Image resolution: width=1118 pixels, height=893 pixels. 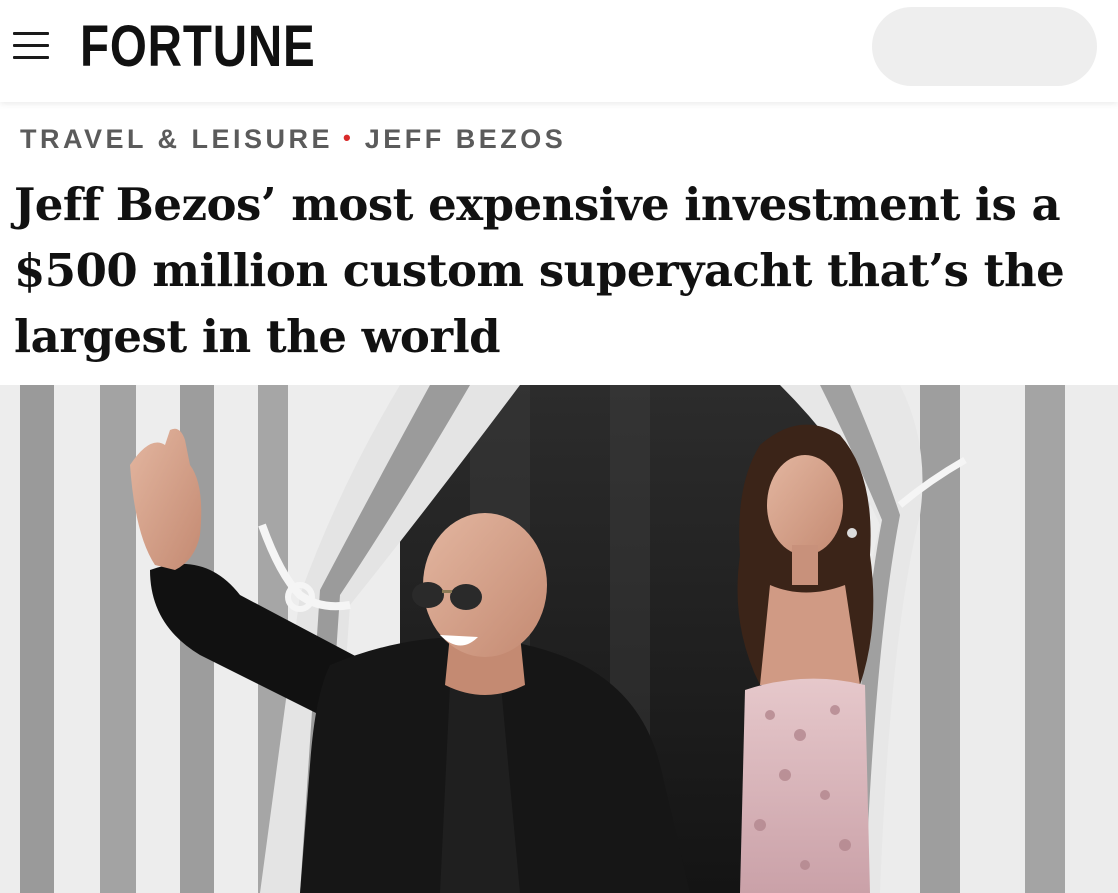 I want to click on article-kicker: TRAVEL & LEISURE • JEFF BEZOS, so click(x=293, y=139).